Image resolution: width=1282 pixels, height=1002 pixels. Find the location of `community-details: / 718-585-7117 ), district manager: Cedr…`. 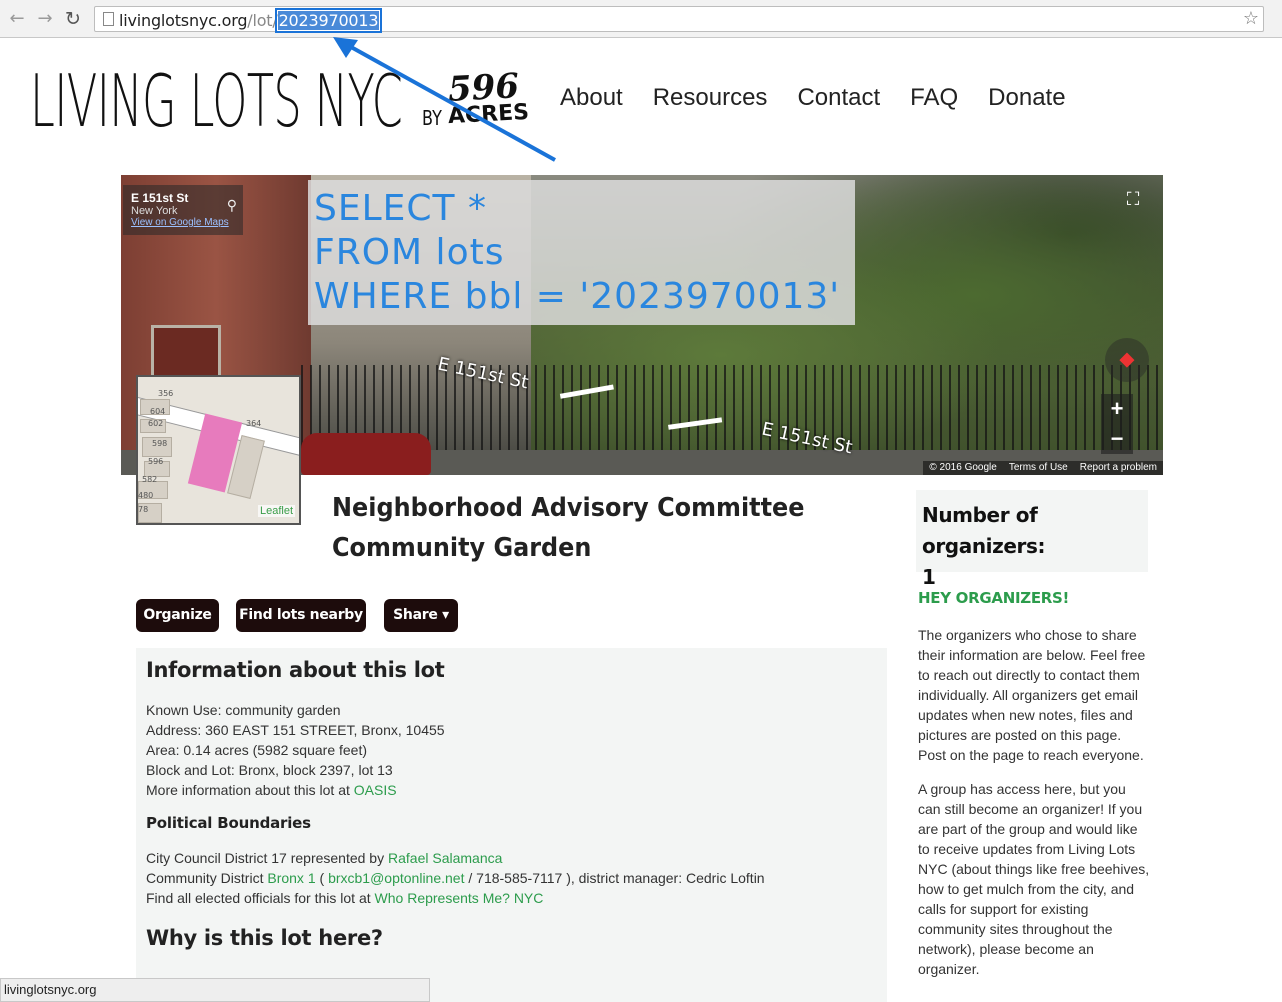

community-details: / 718-585-7117 ), district manager: Cedr… is located at coordinates (614, 878).